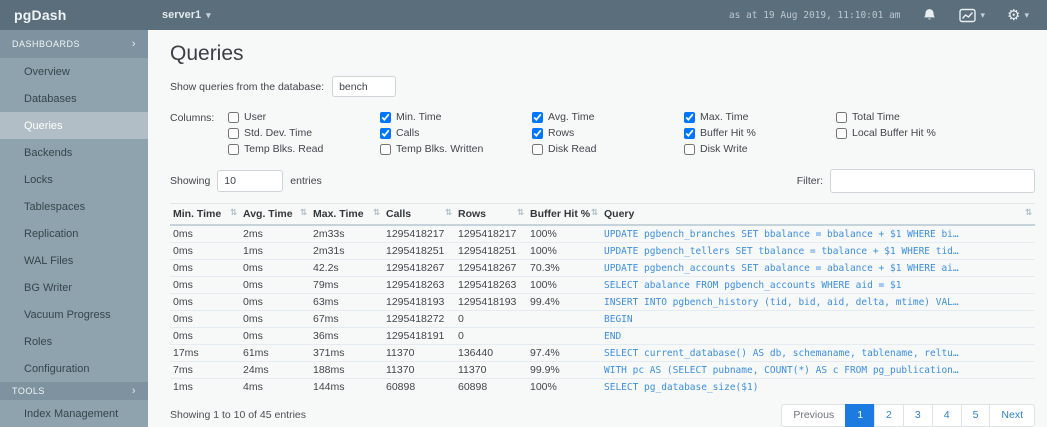 The width and height of the screenshot is (1047, 427). Describe the element at coordinates (564, 285) in the screenshot. I see `table-cell: 100%` at that location.